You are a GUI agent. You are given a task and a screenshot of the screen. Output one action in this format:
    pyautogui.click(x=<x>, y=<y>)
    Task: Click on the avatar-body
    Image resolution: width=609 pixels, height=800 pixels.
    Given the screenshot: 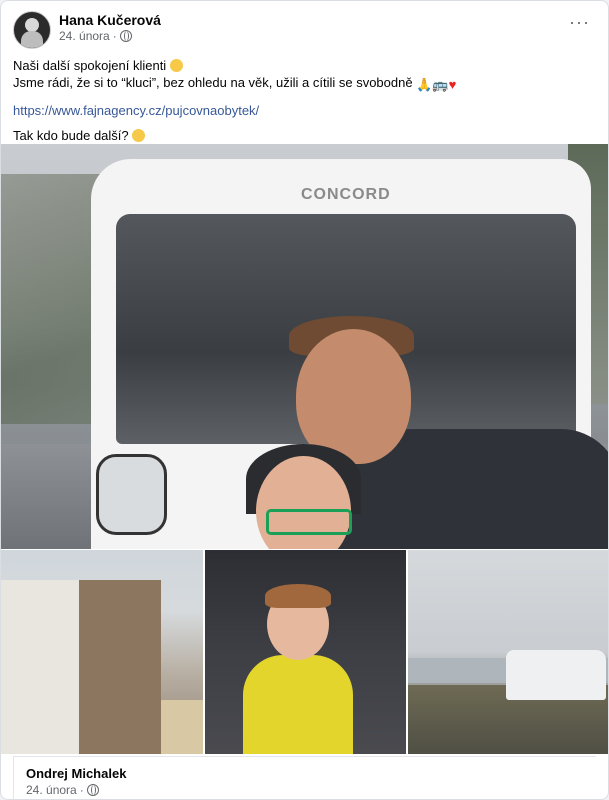 What is the action you would take?
    pyautogui.click(x=32, y=39)
    